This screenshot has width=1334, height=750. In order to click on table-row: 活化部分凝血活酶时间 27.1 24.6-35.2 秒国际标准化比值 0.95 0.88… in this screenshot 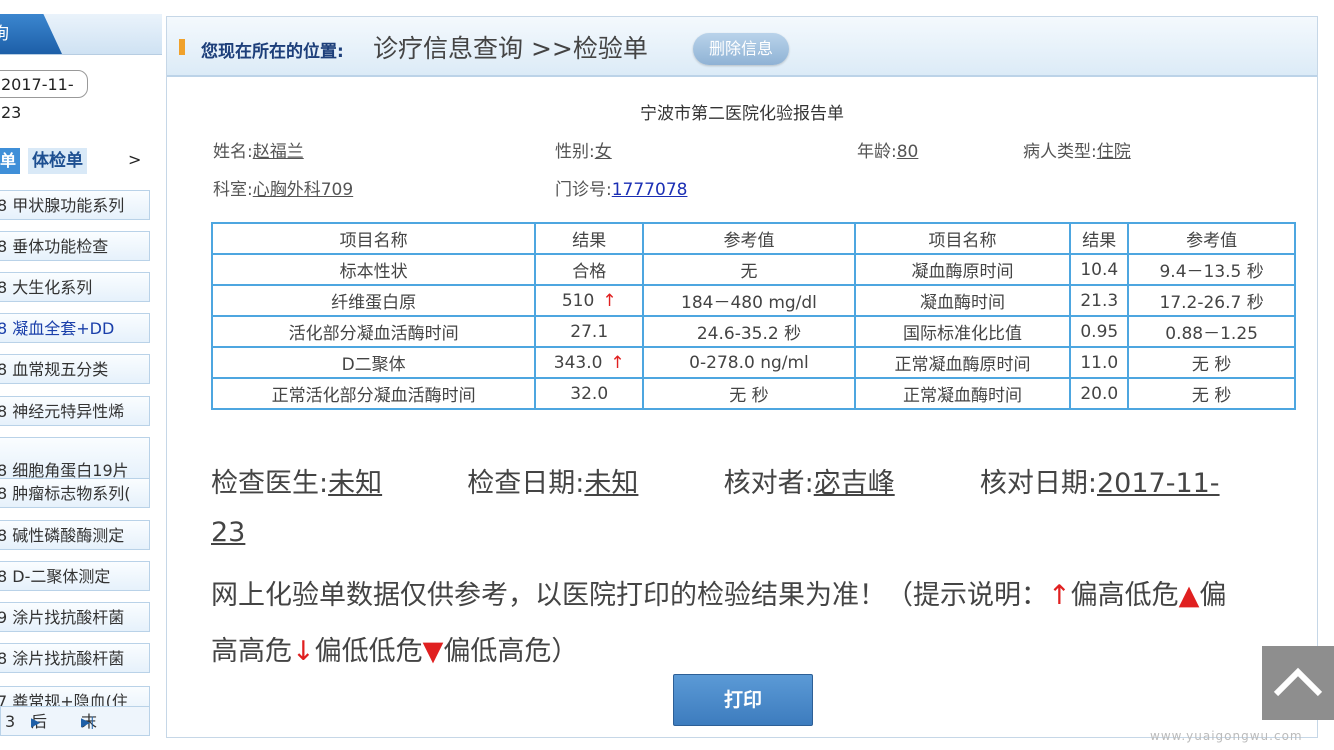, I will do `click(753, 331)`.